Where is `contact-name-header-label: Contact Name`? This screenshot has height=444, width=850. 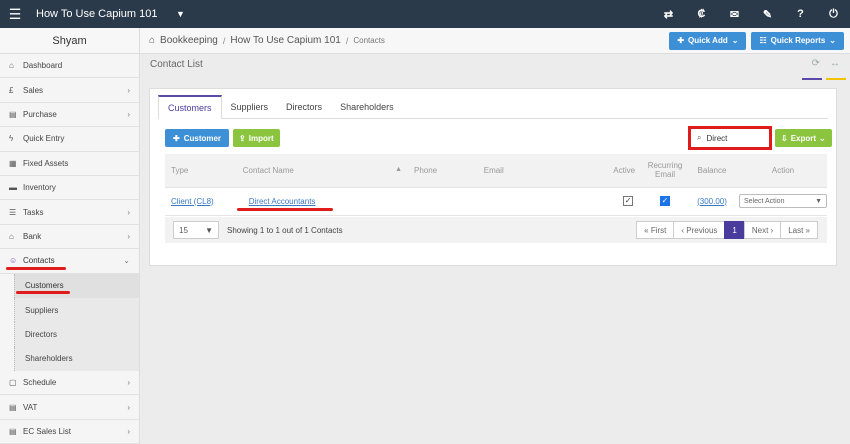
contact-name-header-label: Contact Name is located at coordinates (268, 170).